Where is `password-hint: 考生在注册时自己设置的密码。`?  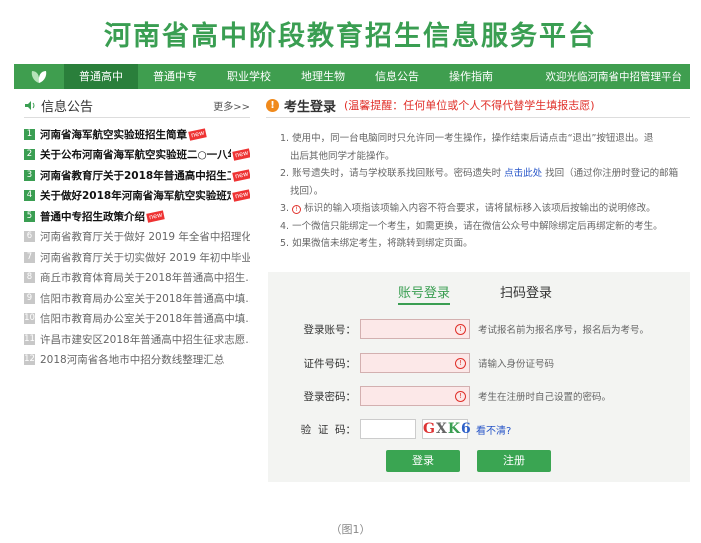
password-hint: 考生在注册时自己设置的密码。 is located at coordinates (545, 397).